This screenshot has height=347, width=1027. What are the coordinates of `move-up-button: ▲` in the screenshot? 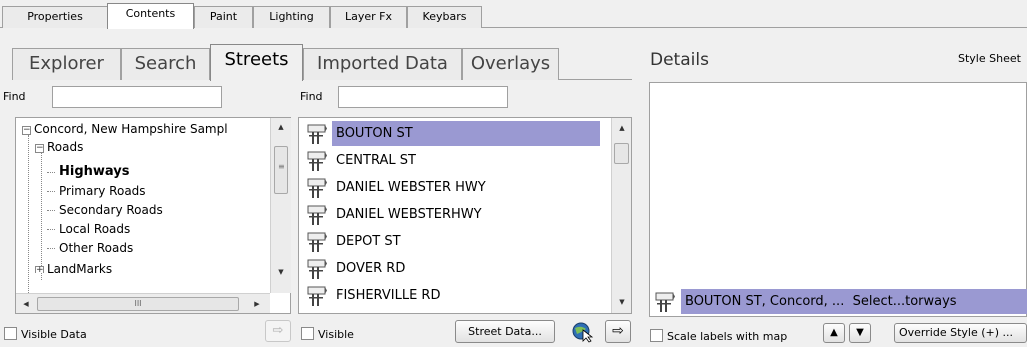 It's located at (834, 333).